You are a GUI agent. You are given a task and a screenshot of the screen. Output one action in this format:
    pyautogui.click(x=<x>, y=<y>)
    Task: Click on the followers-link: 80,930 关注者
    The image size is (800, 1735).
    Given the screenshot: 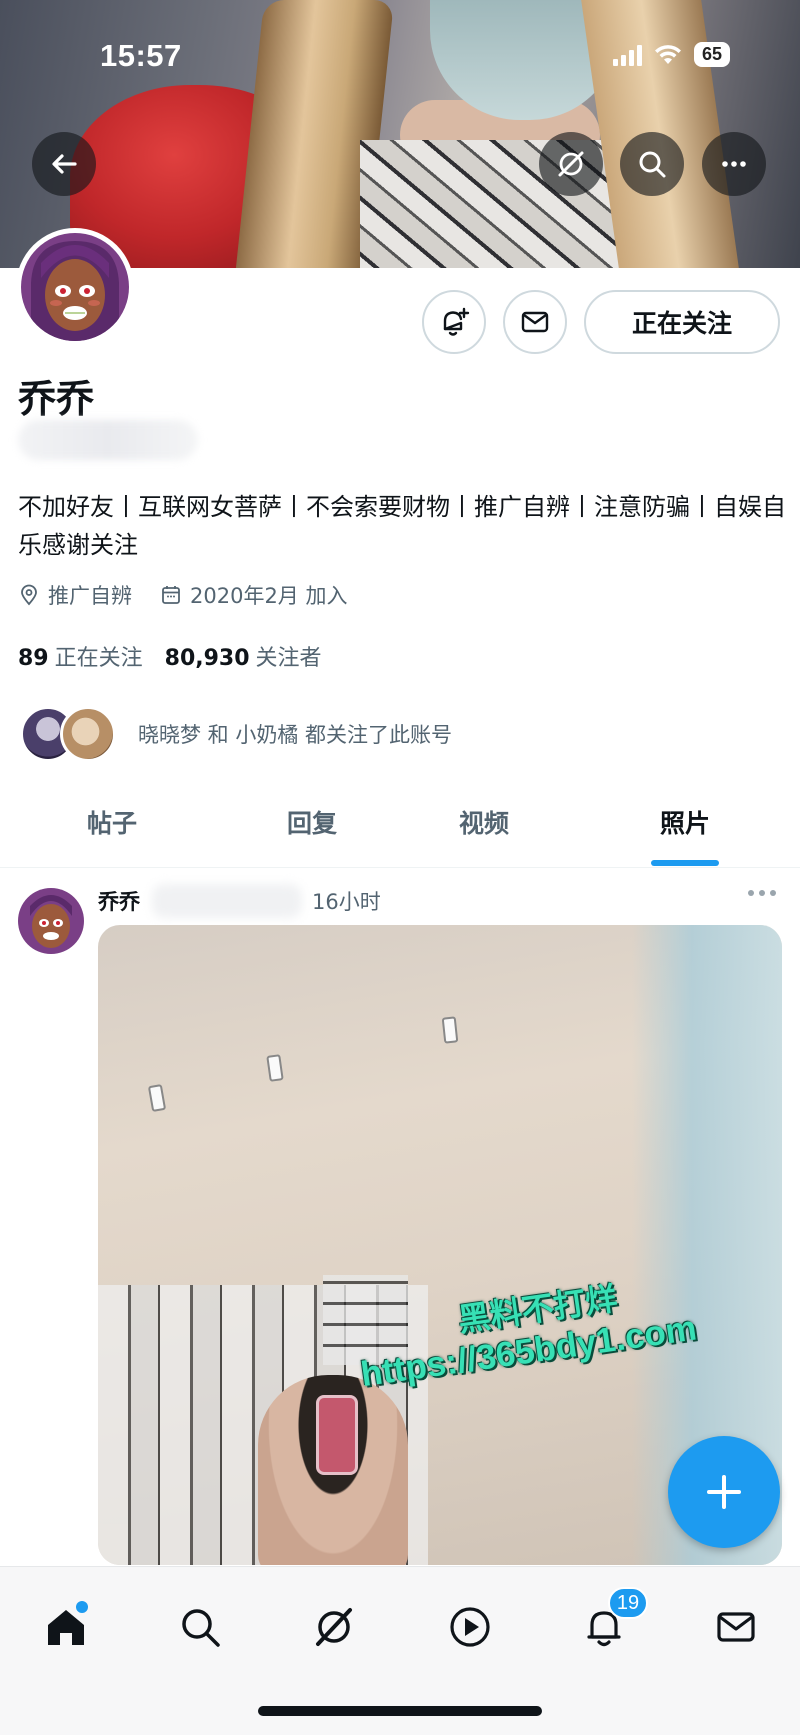 What is the action you would take?
    pyautogui.click(x=243, y=656)
    